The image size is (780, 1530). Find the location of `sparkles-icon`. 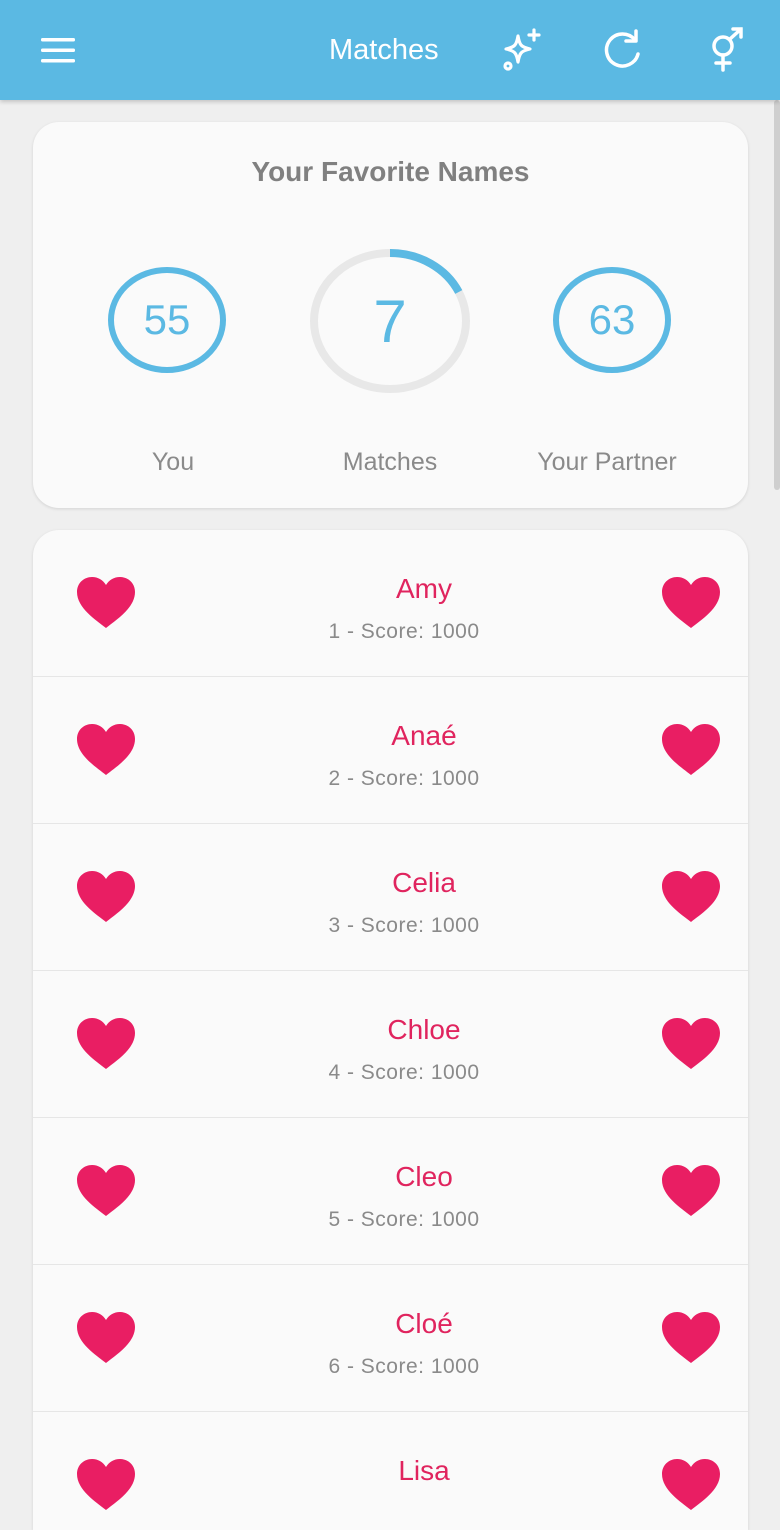

sparkles-icon is located at coordinates (522, 50).